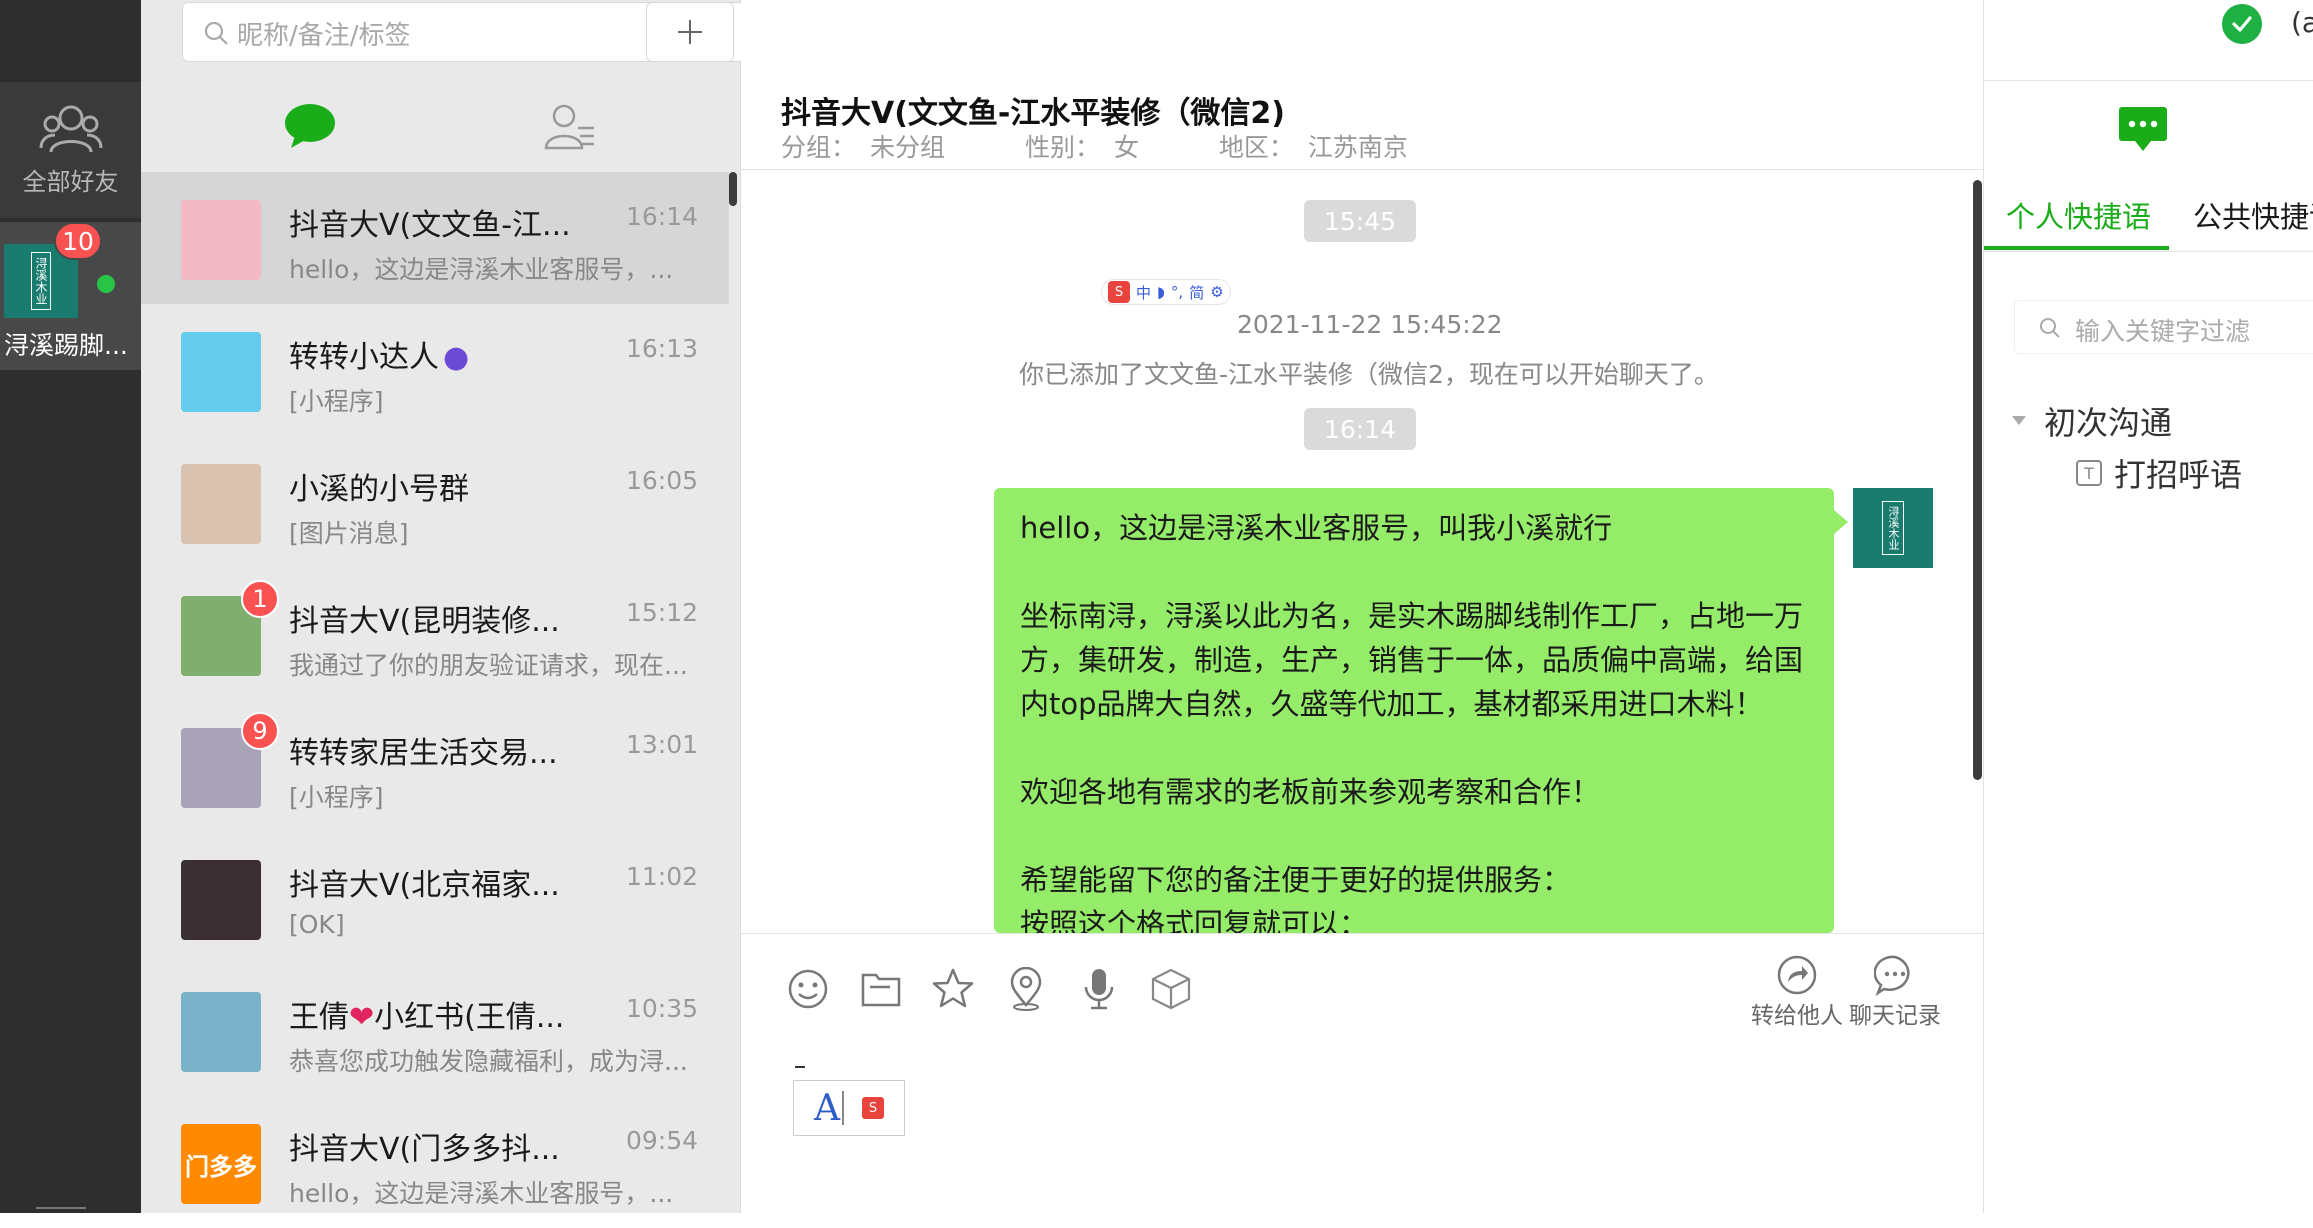 The height and width of the screenshot is (1228, 2313). Describe the element at coordinates (908, 147) in the screenshot. I see `group-value: 未分组` at that location.